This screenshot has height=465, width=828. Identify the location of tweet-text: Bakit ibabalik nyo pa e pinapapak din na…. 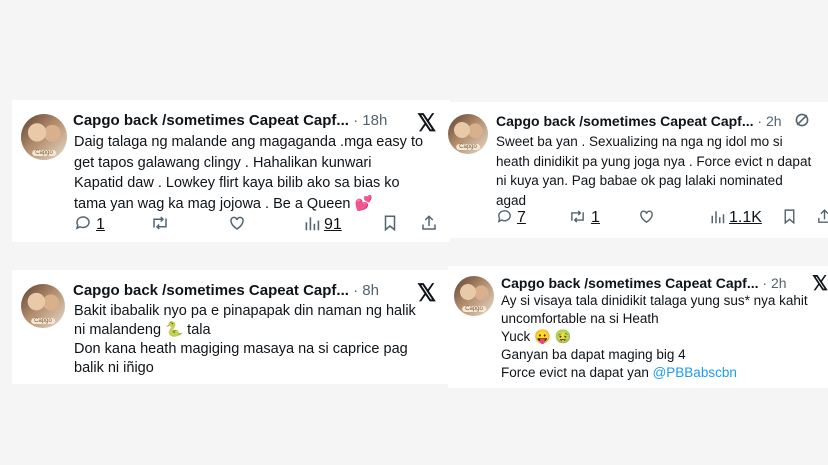
(245, 339).